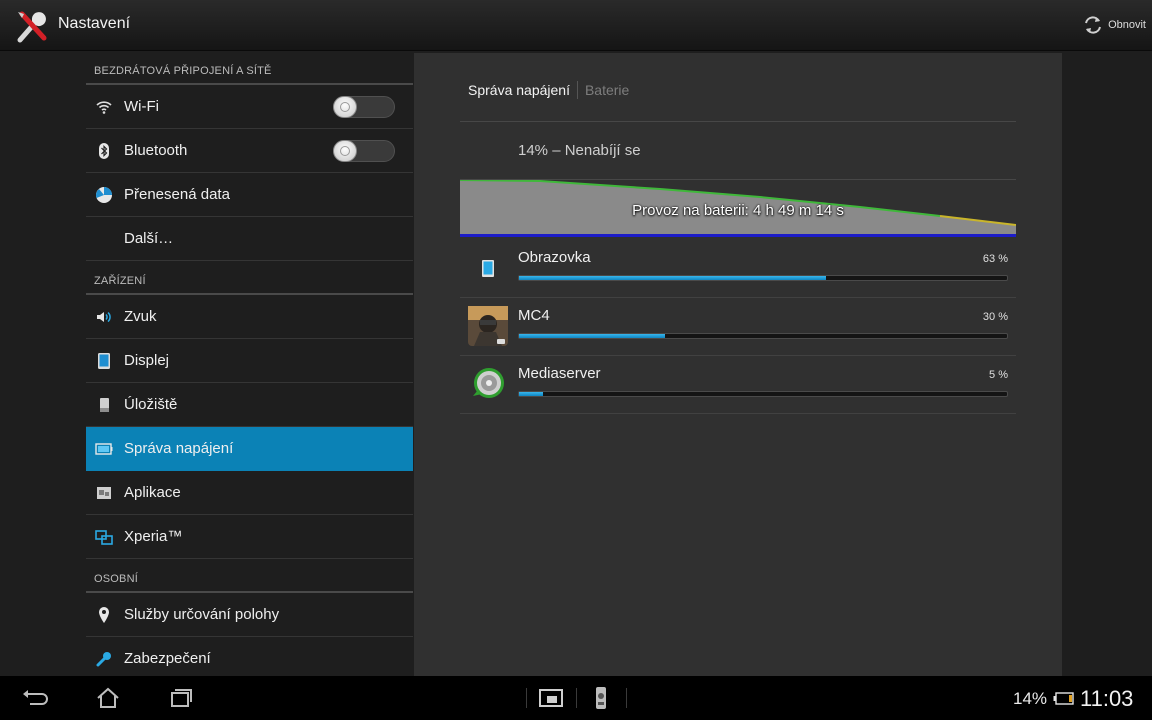 This screenshot has height=720, width=1152. What do you see at coordinates (364, 151) in the screenshot?
I see `bluetooth-toggle` at bounding box center [364, 151].